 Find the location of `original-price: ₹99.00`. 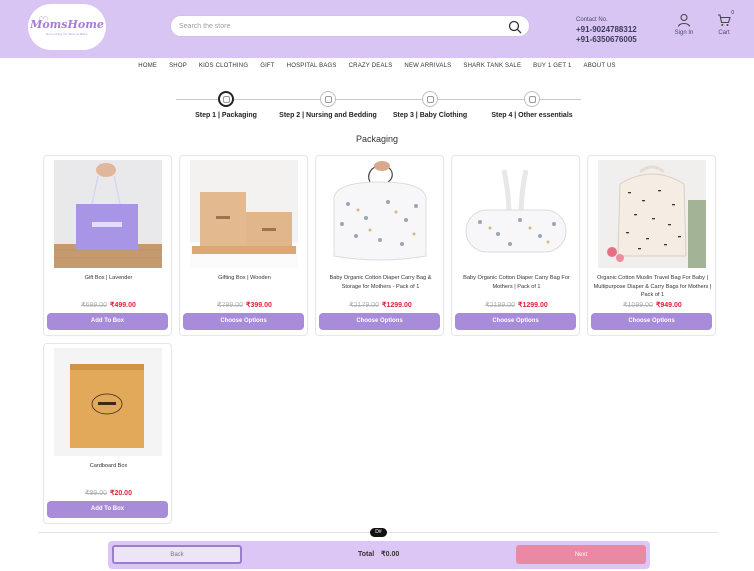

original-price: ₹99.00 is located at coordinates (96, 493).